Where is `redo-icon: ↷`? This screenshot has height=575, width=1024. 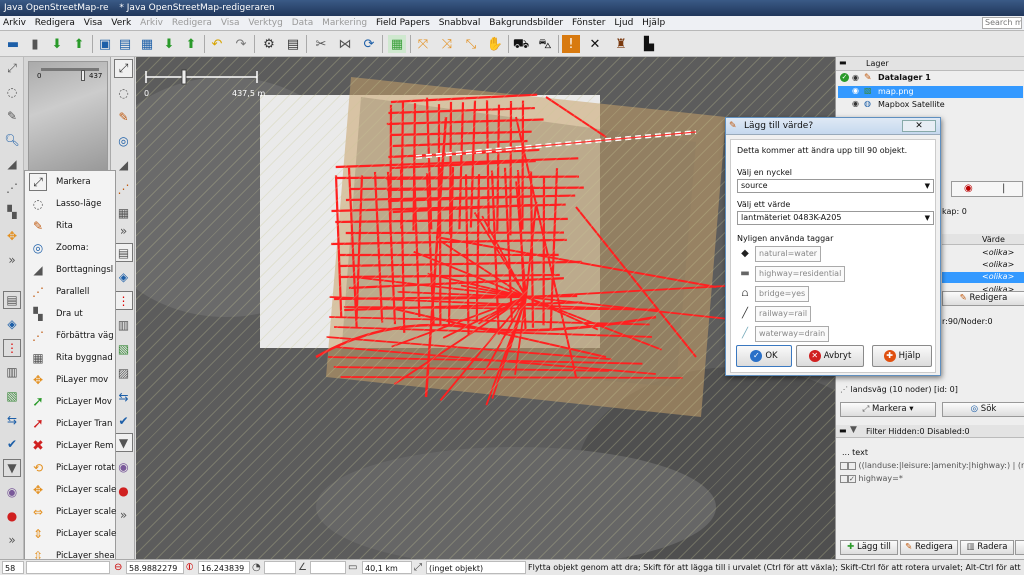 redo-icon: ↷ is located at coordinates (241, 44).